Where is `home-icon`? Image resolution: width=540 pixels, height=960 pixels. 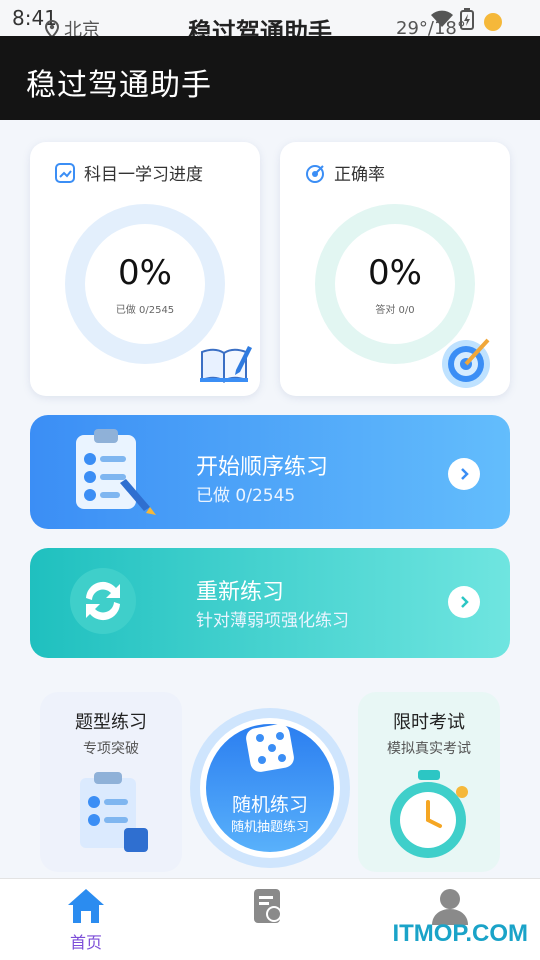 home-icon is located at coordinates (86, 906).